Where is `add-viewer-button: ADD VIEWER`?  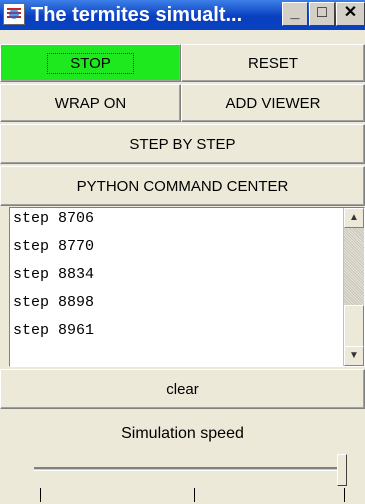 add-viewer-button: ADD VIEWER is located at coordinates (273, 103).